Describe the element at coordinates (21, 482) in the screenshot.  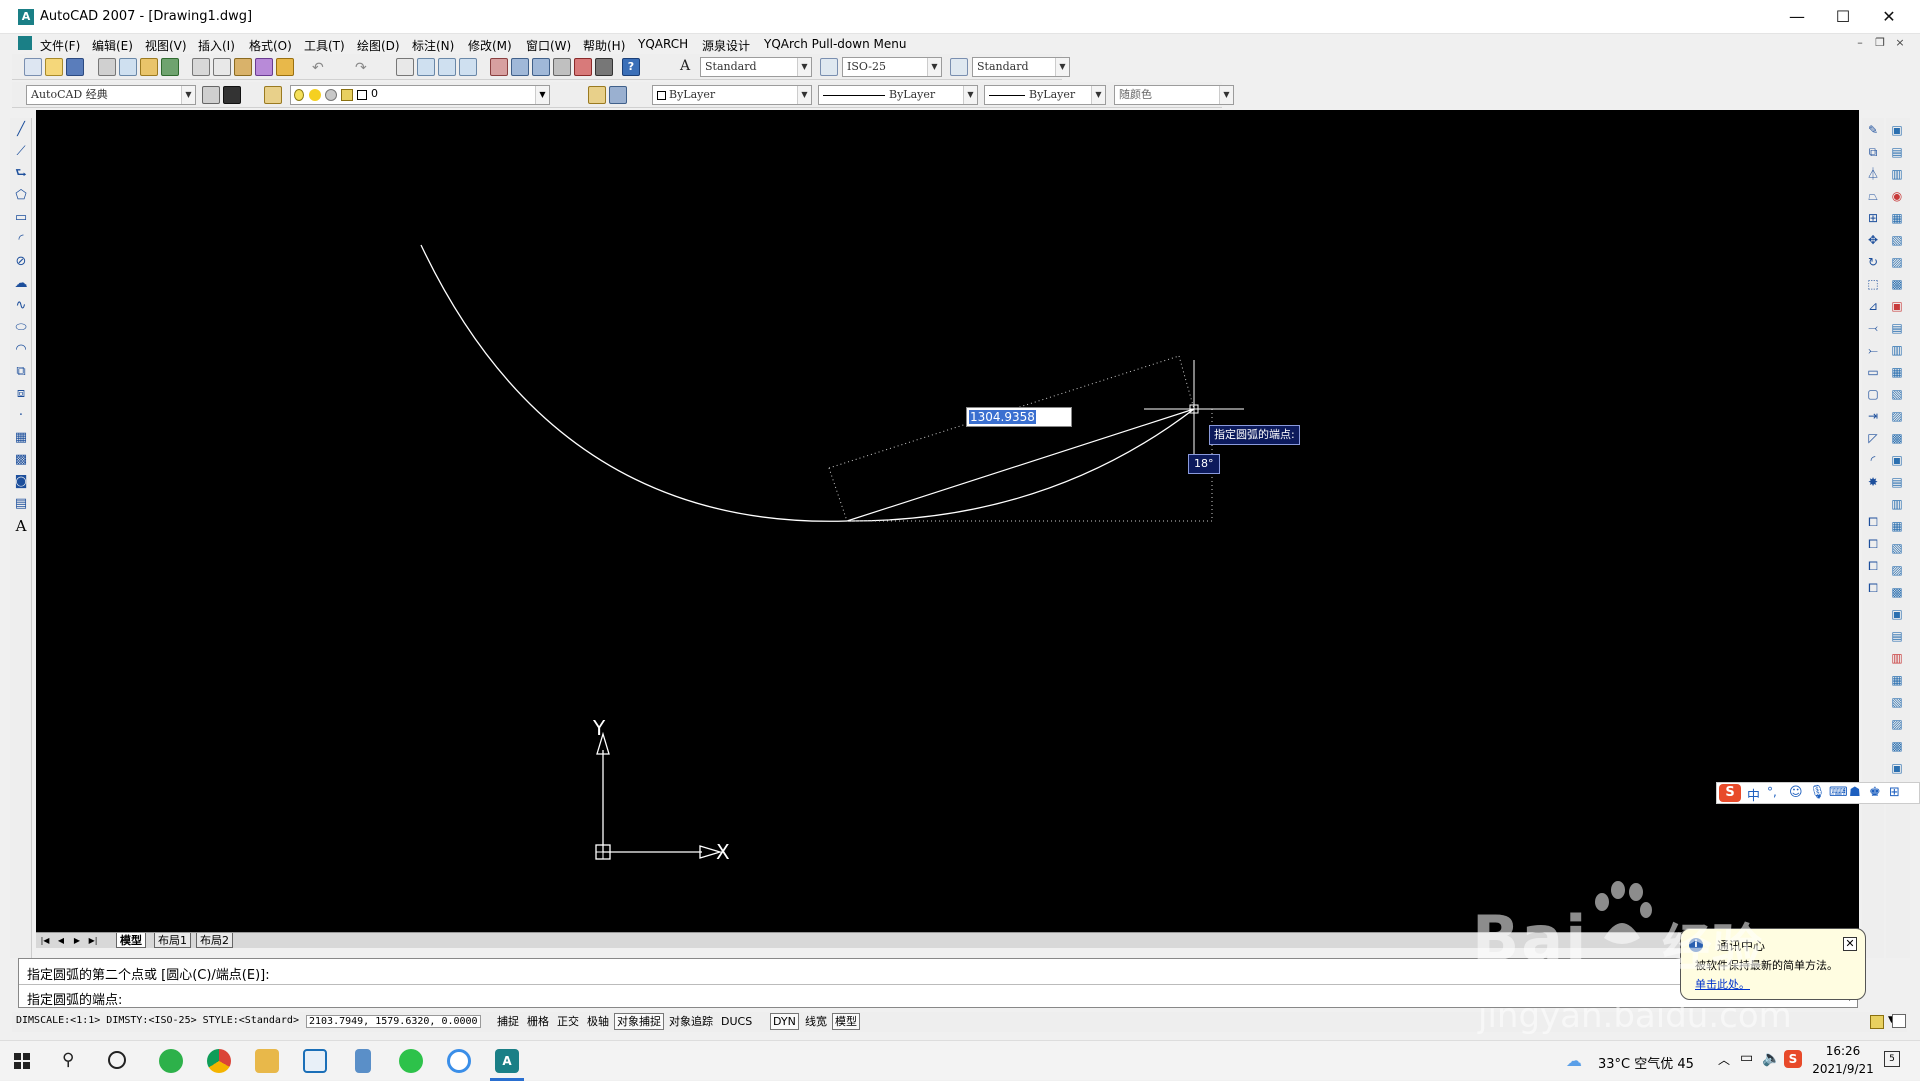
I see `region-tool-icon: ◙` at that location.